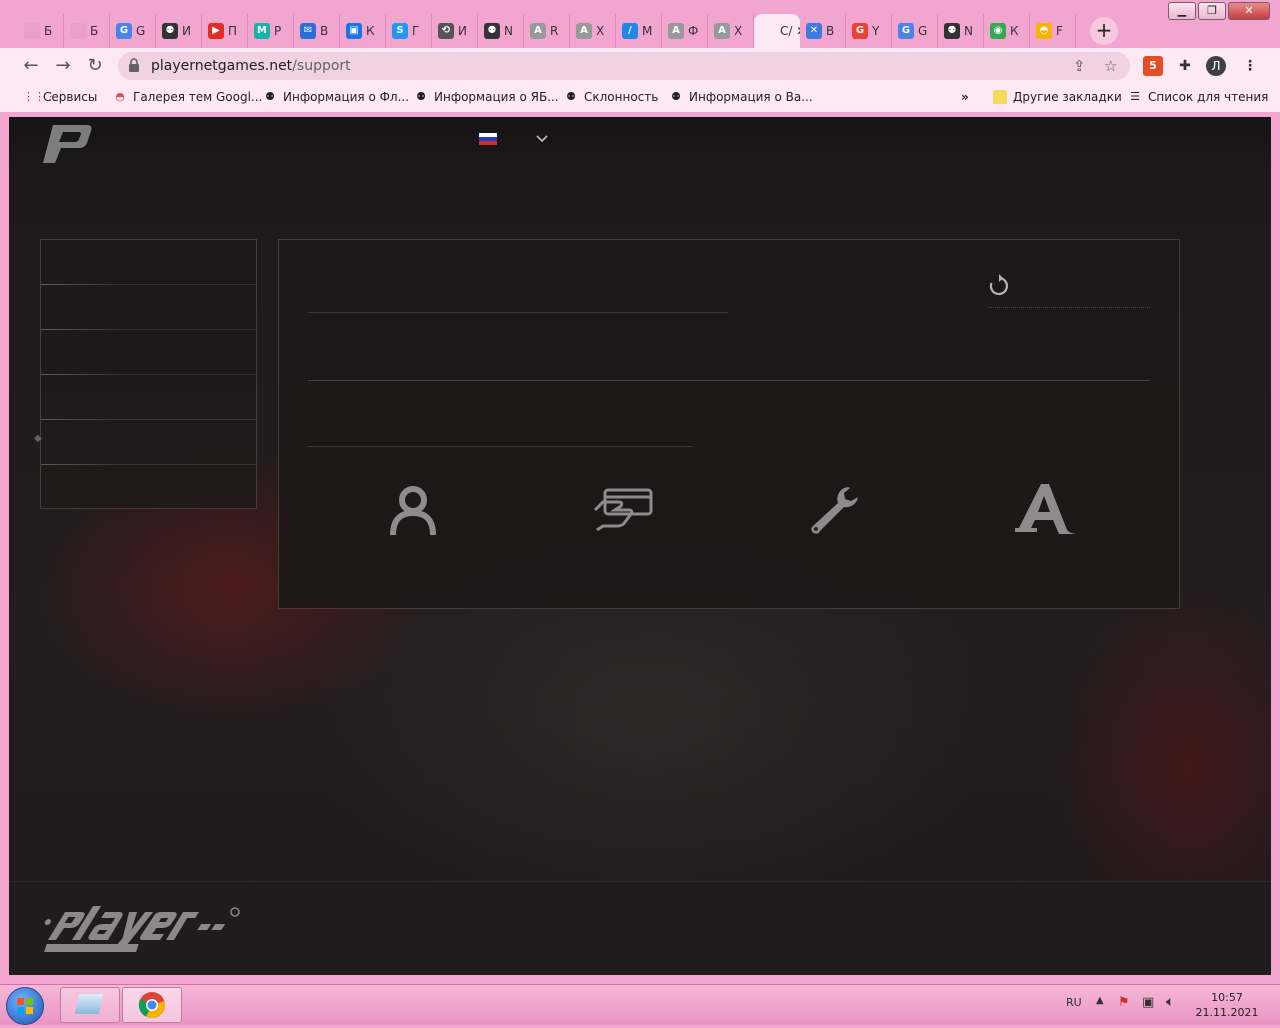 This screenshot has width=1280, height=1028. Describe the element at coordinates (363, 31) in the screenshot. I see `tab: ▣ К` at that location.